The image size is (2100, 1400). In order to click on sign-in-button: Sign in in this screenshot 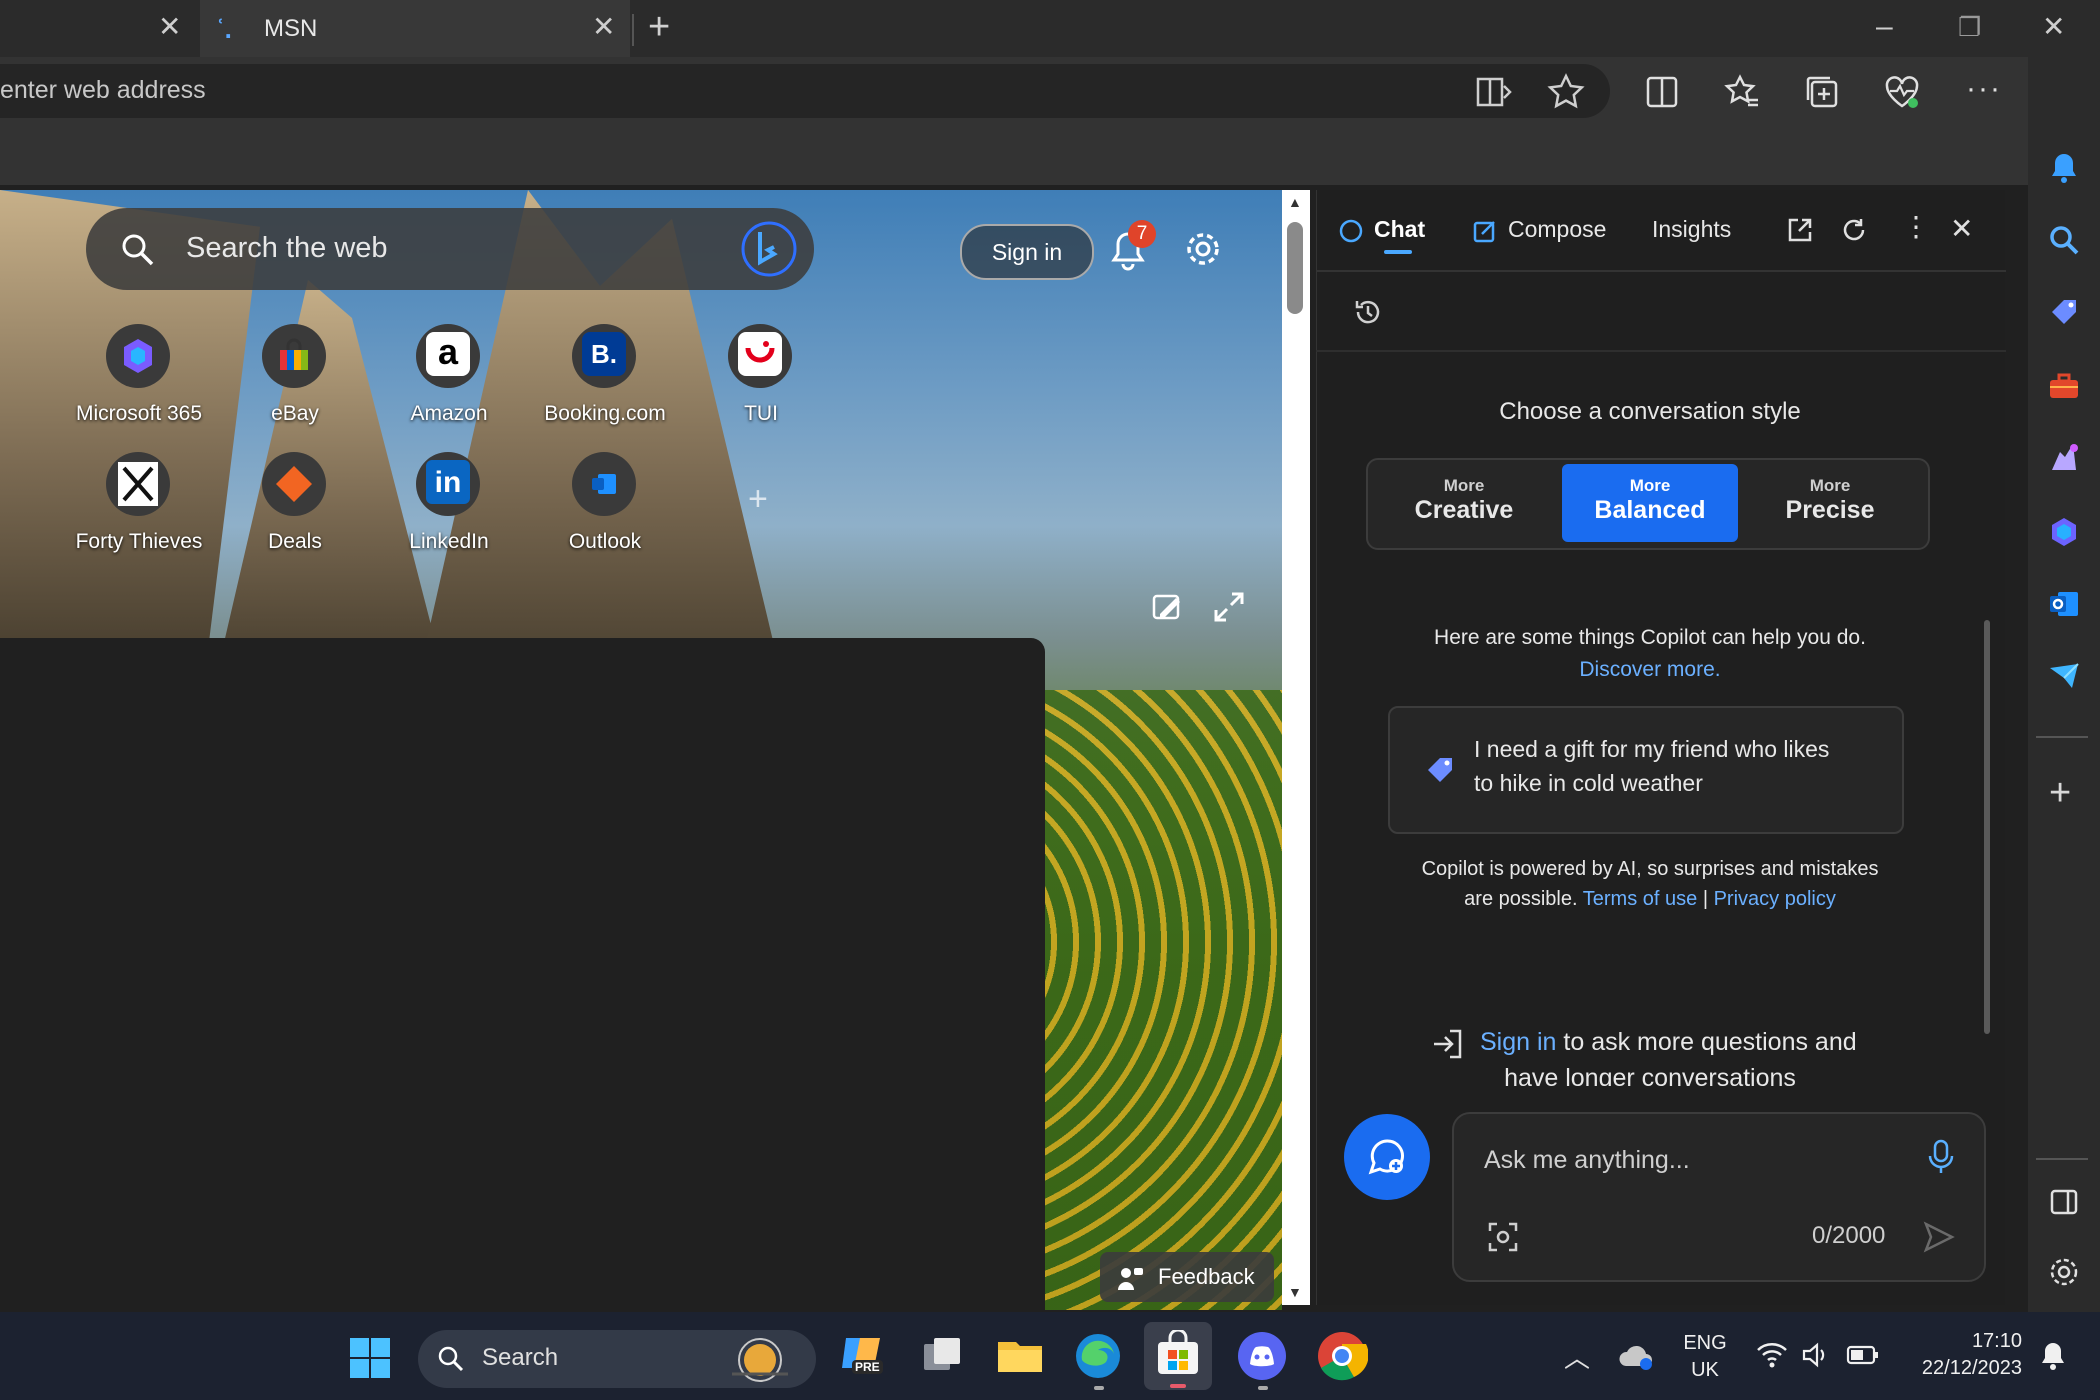, I will do `click(1027, 252)`.